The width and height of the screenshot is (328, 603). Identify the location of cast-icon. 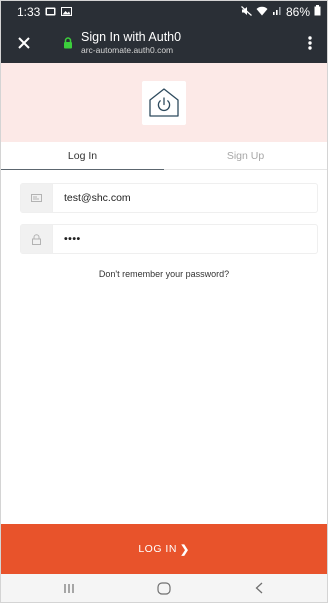
(50, 12).